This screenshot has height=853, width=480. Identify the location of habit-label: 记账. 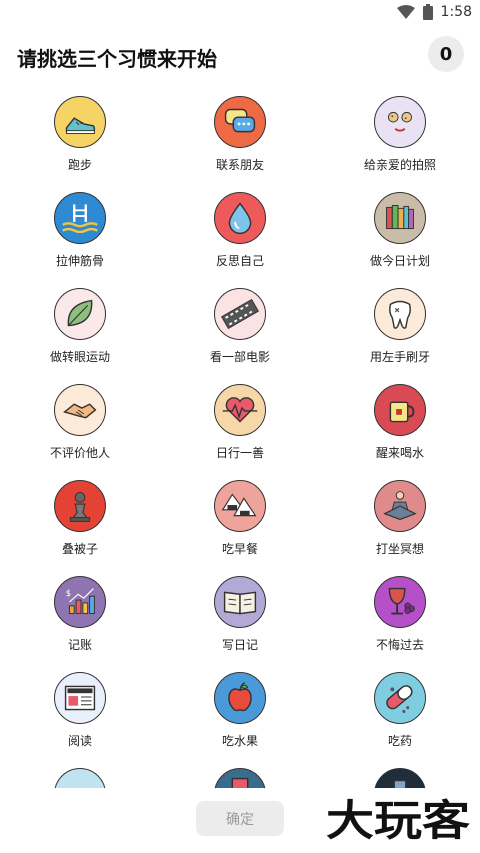
(79, 645).